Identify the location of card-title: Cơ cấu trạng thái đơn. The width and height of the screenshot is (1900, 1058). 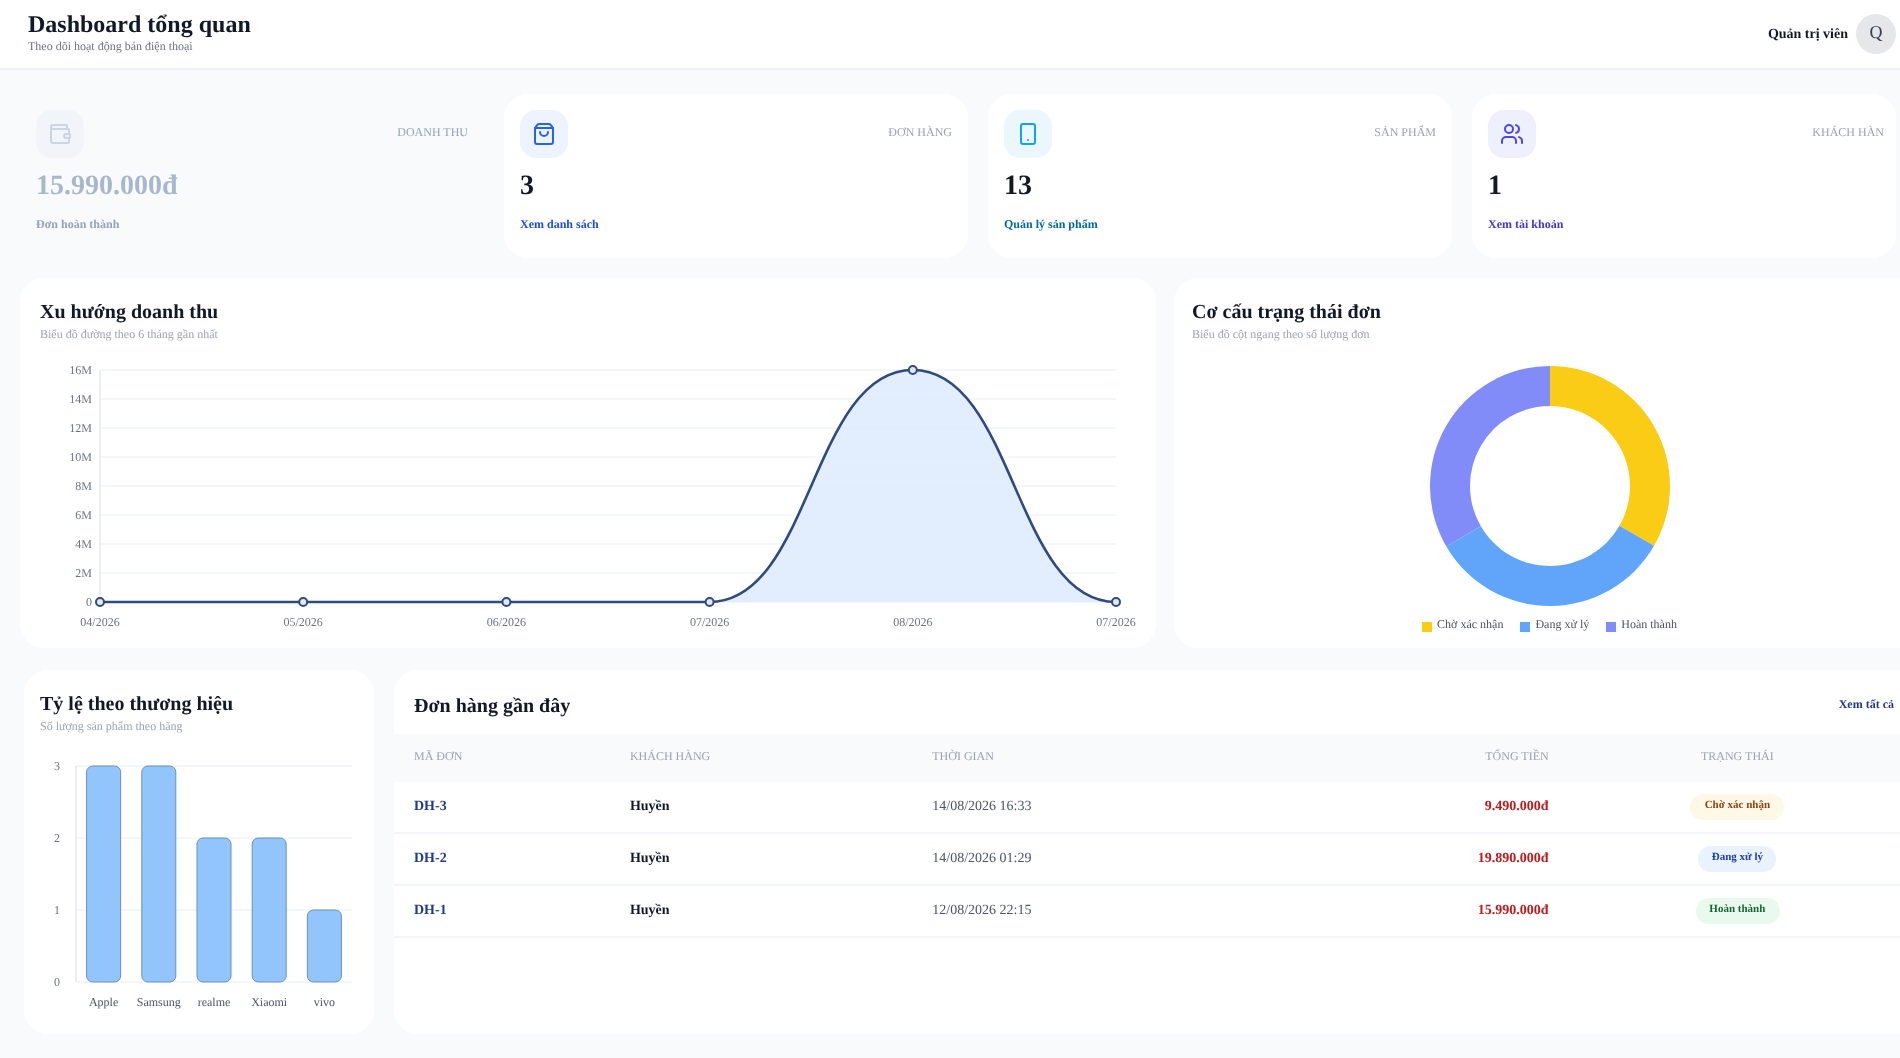
(1287, 314).